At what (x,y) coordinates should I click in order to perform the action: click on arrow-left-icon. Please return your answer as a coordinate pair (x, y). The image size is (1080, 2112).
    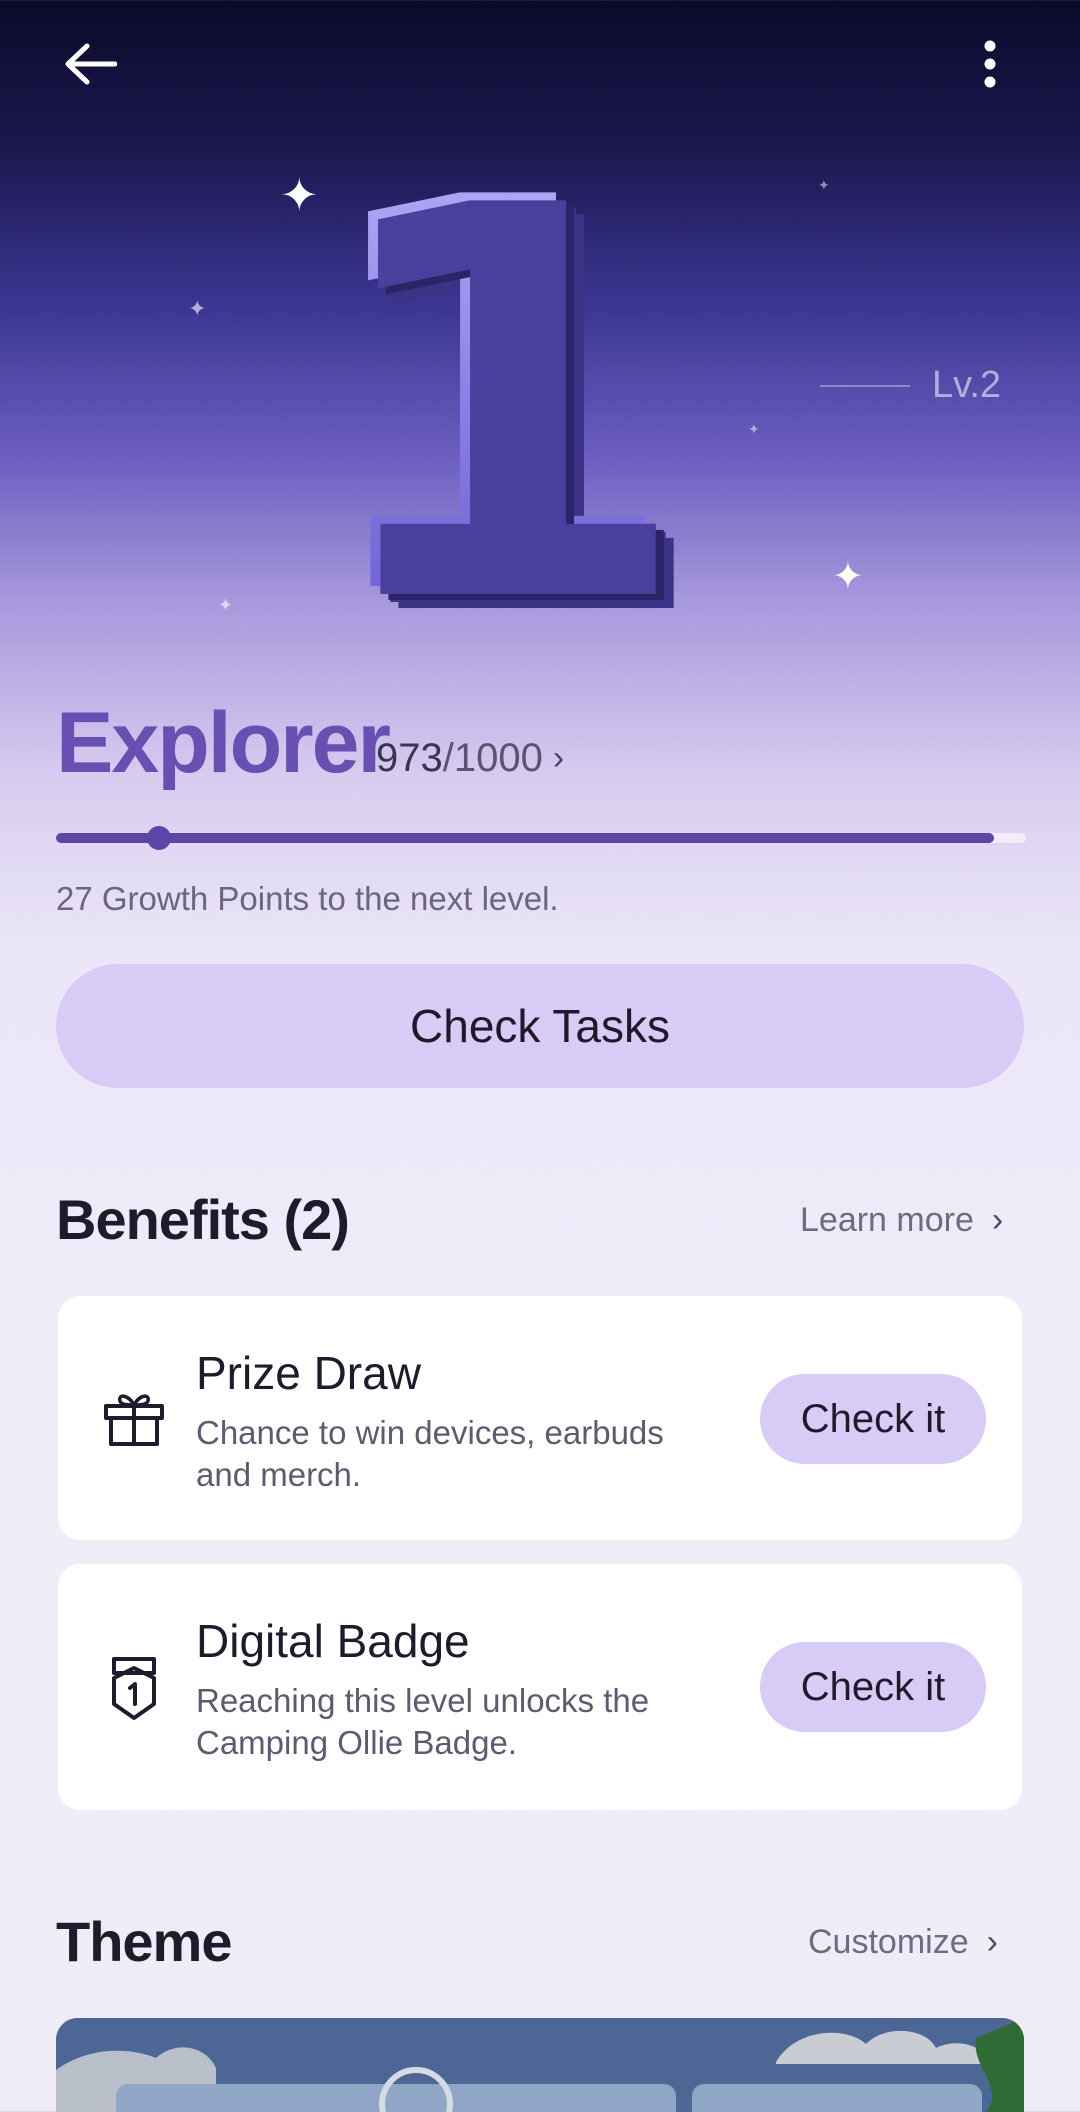
    Looking at the image, I should click on (91, 64).